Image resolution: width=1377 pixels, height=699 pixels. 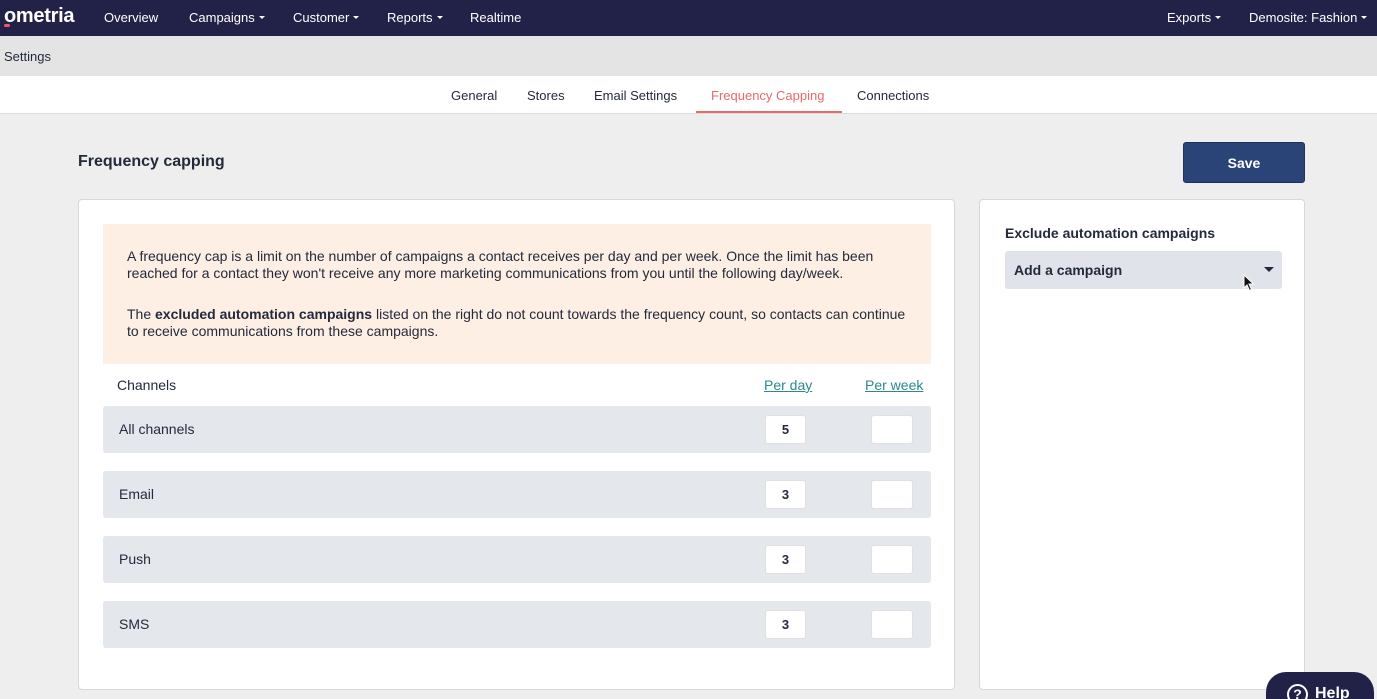 I want to click on tab-general: General, so click(x=474, y=95).